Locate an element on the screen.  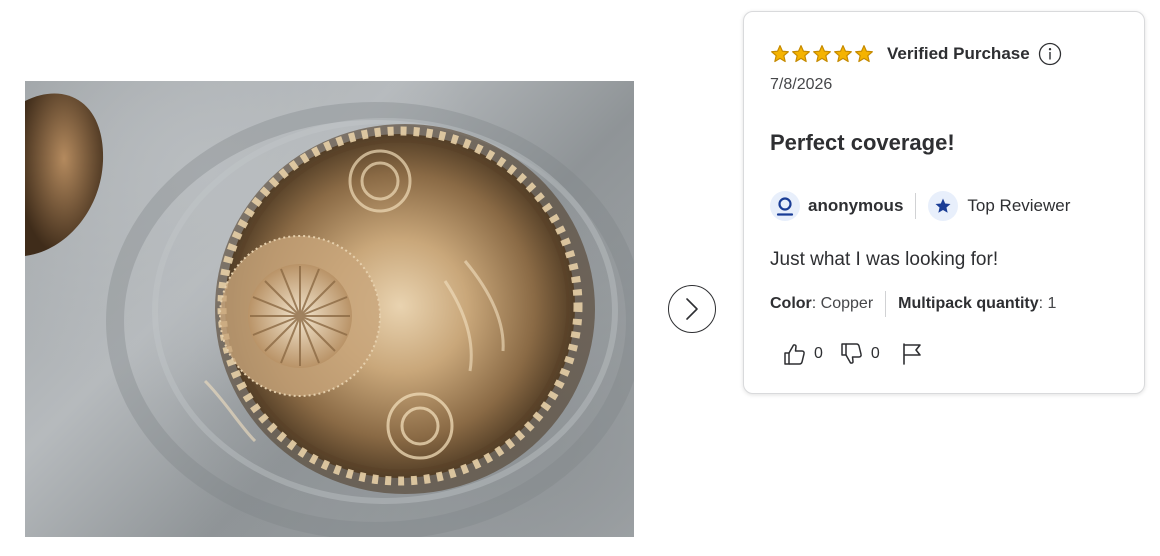
review-attributes: Color: Copper Multipack quantity: 1 is located at coordinates (913, 304).